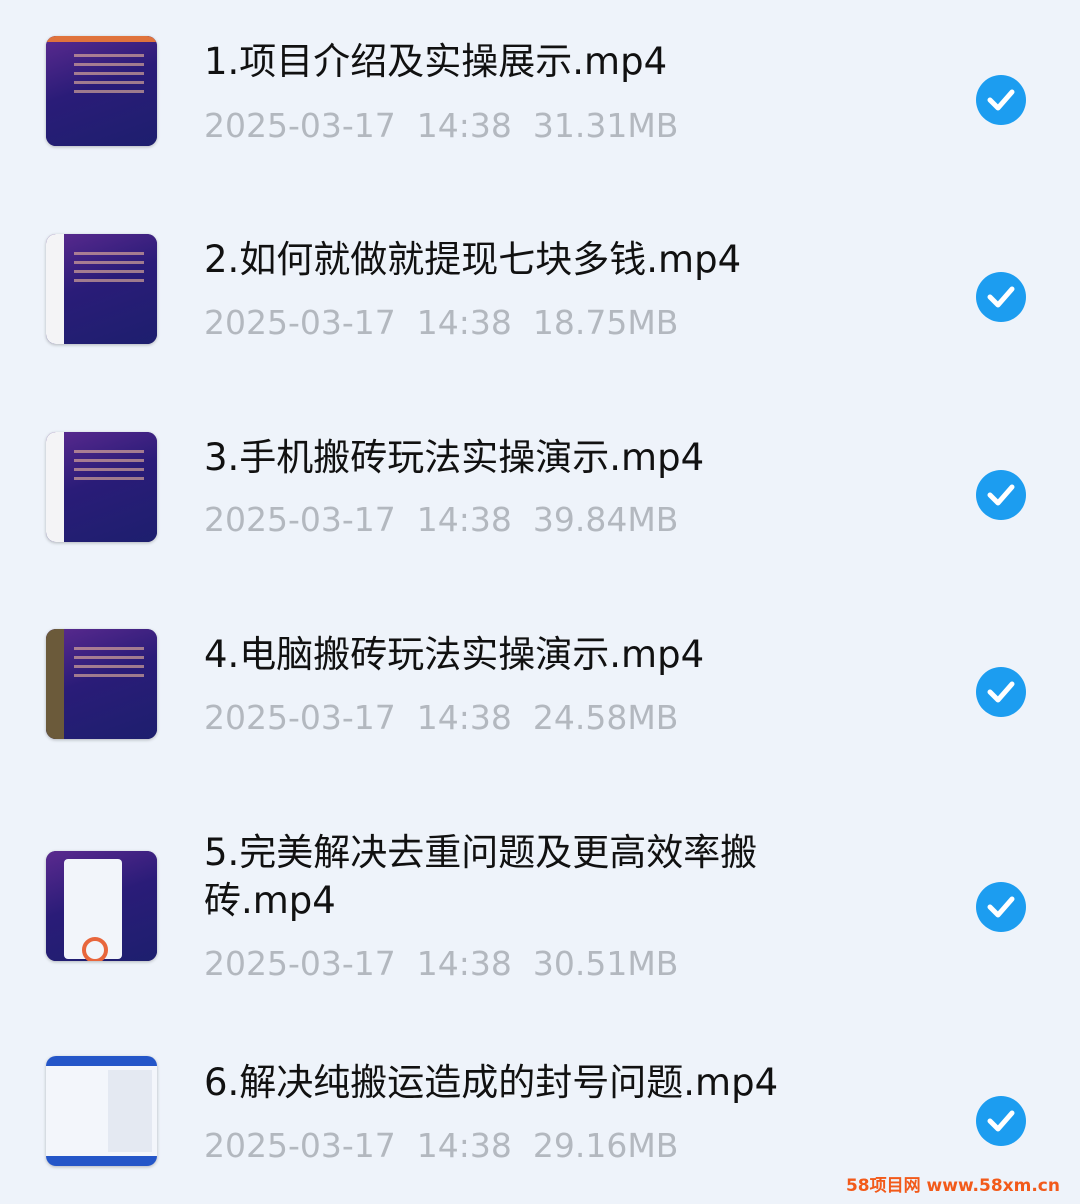 The width and height of the screenshot is (1080, 1204). I want to click on file-name: 4.电脑搬砖玩法实操演示.mp4, so click(454, 654).